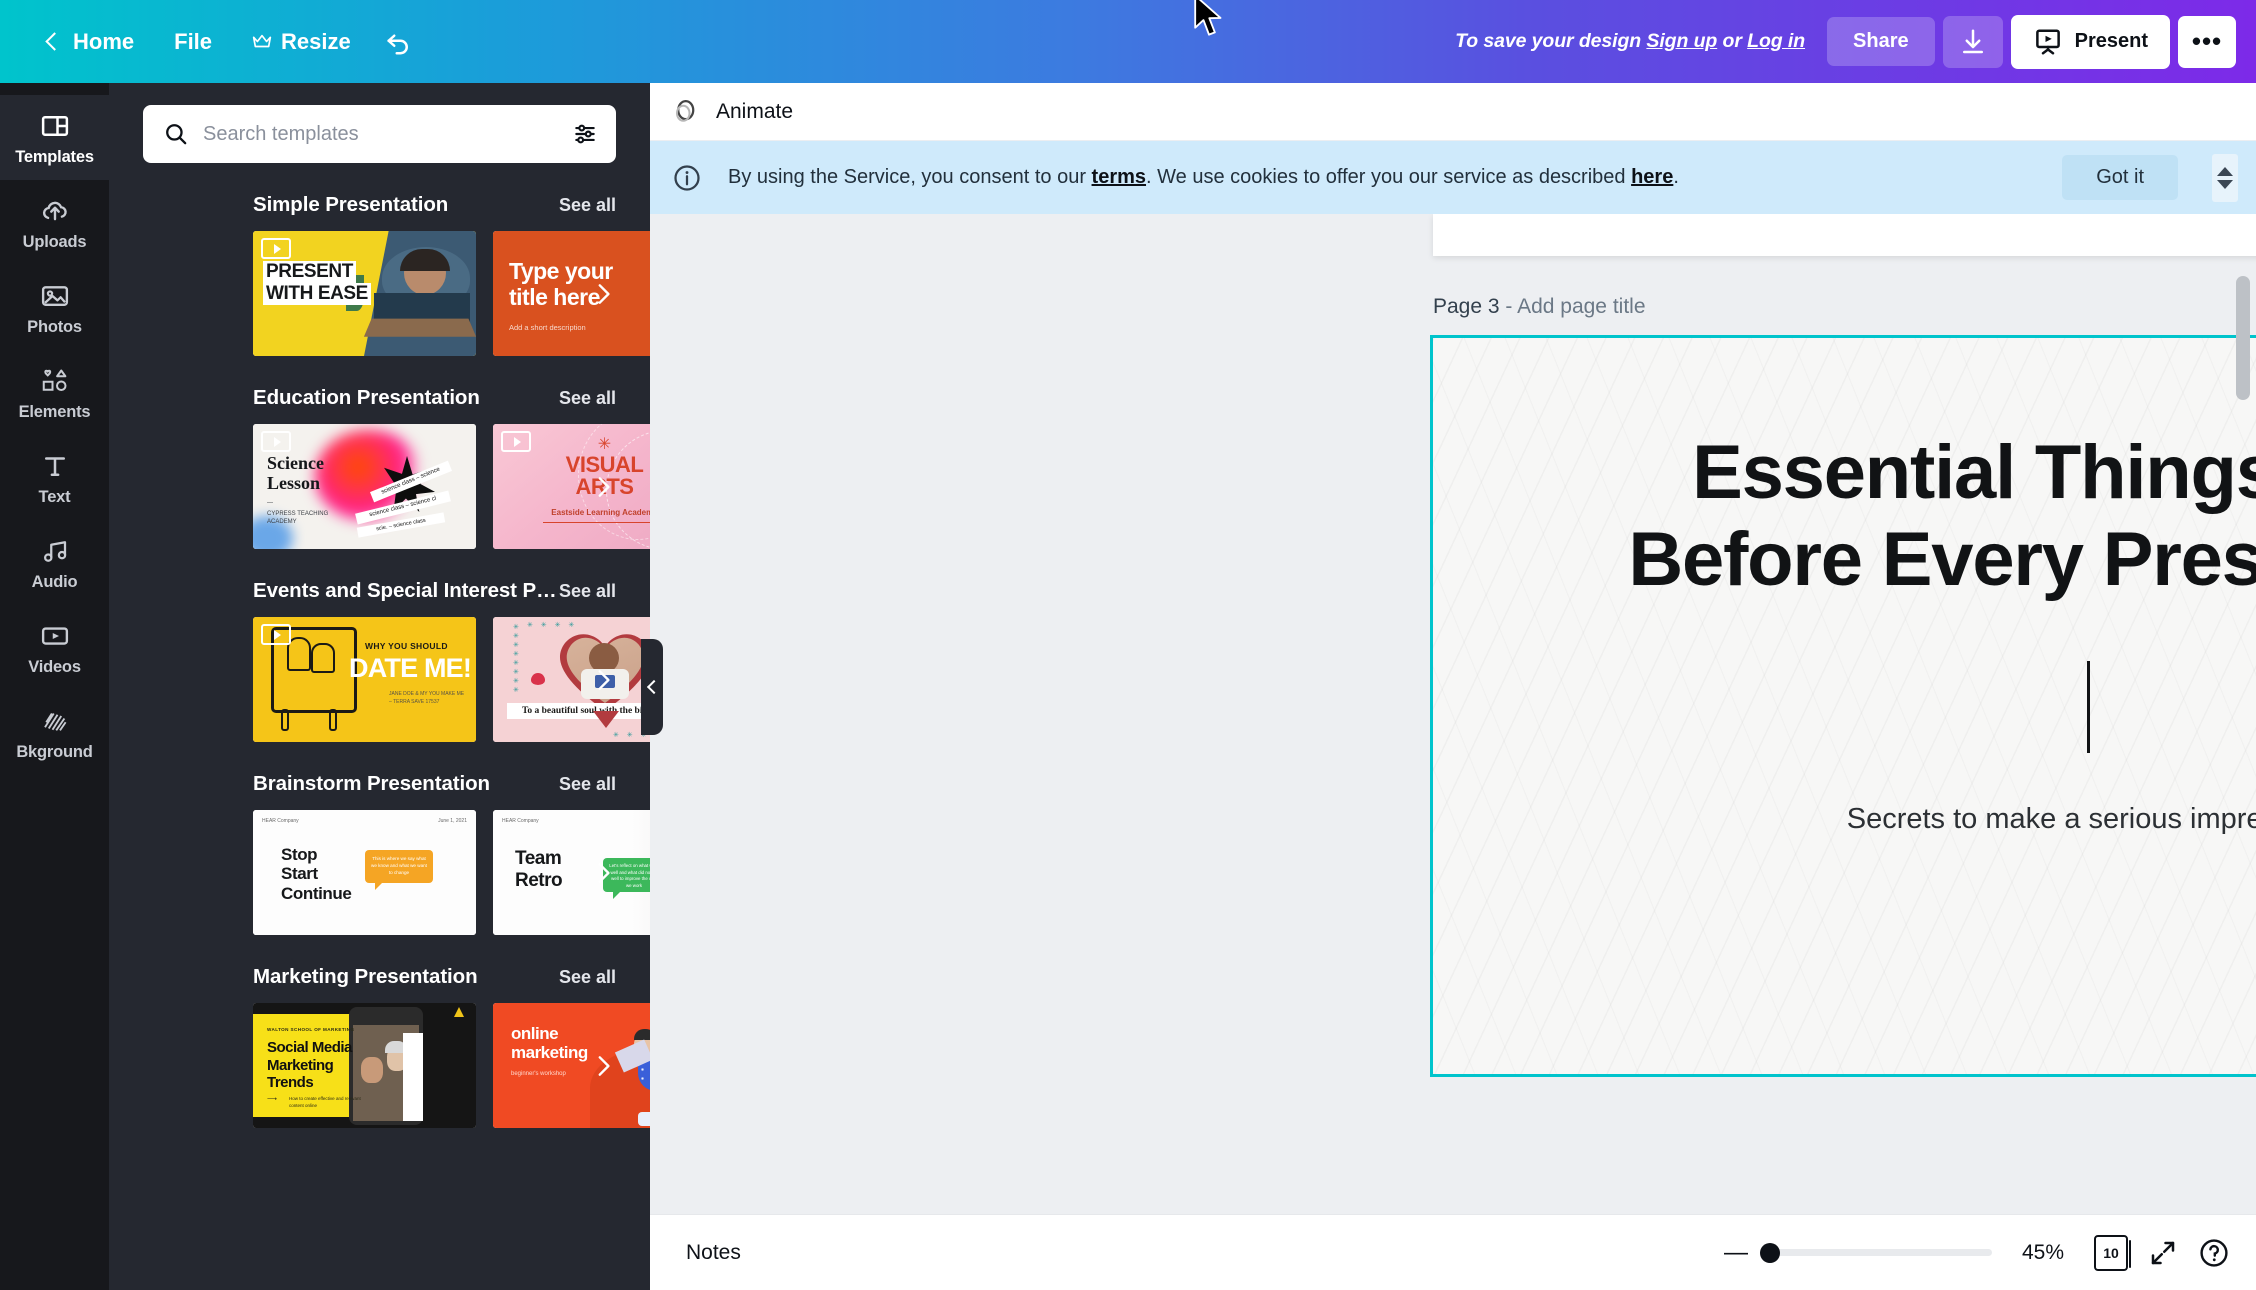 This screenshot has width=2256, height=1290. Describe the element at coordinates (2111, 41) in the screenshot. I see `present-label: Present` at that location.